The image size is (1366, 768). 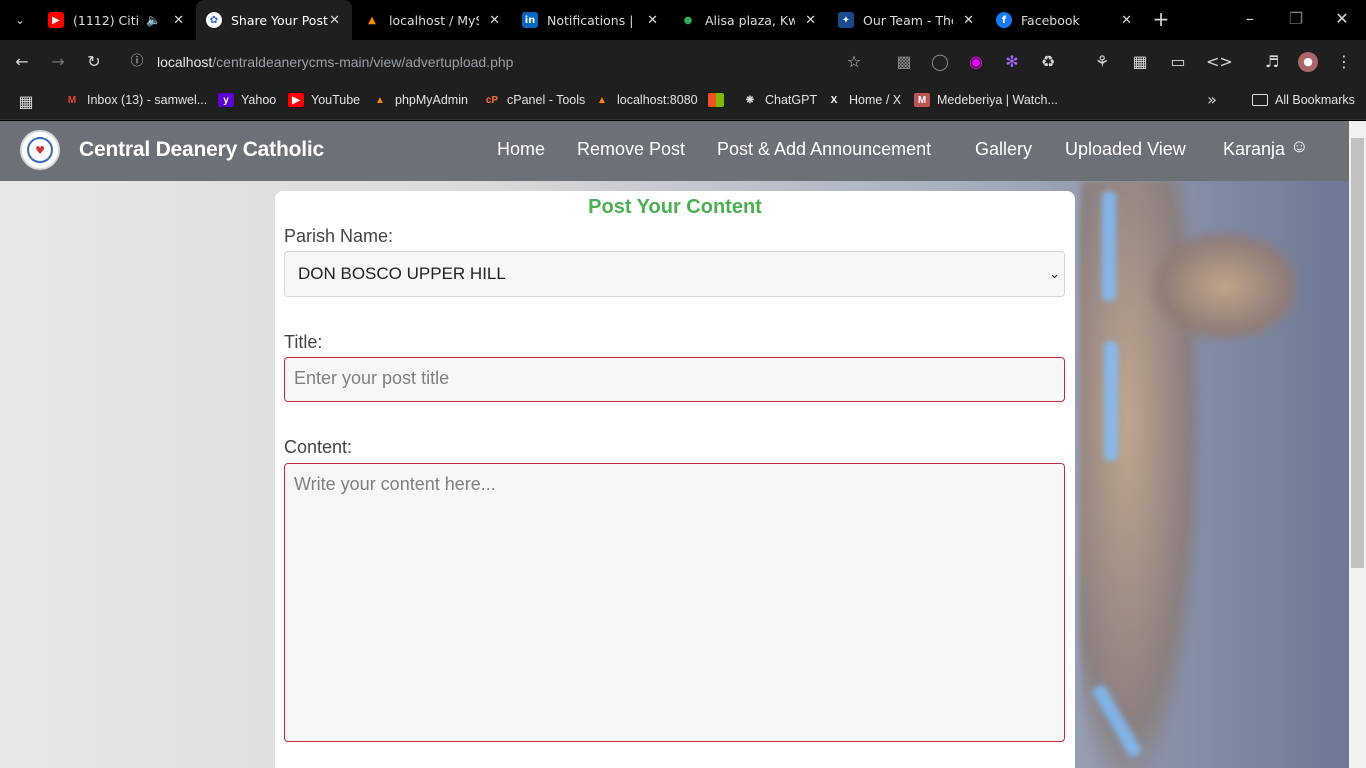 What do you see at coordinates (153, 20) in the screenshot?
I see `speaker-icon: 🔈` at bounding box center [153, 20].